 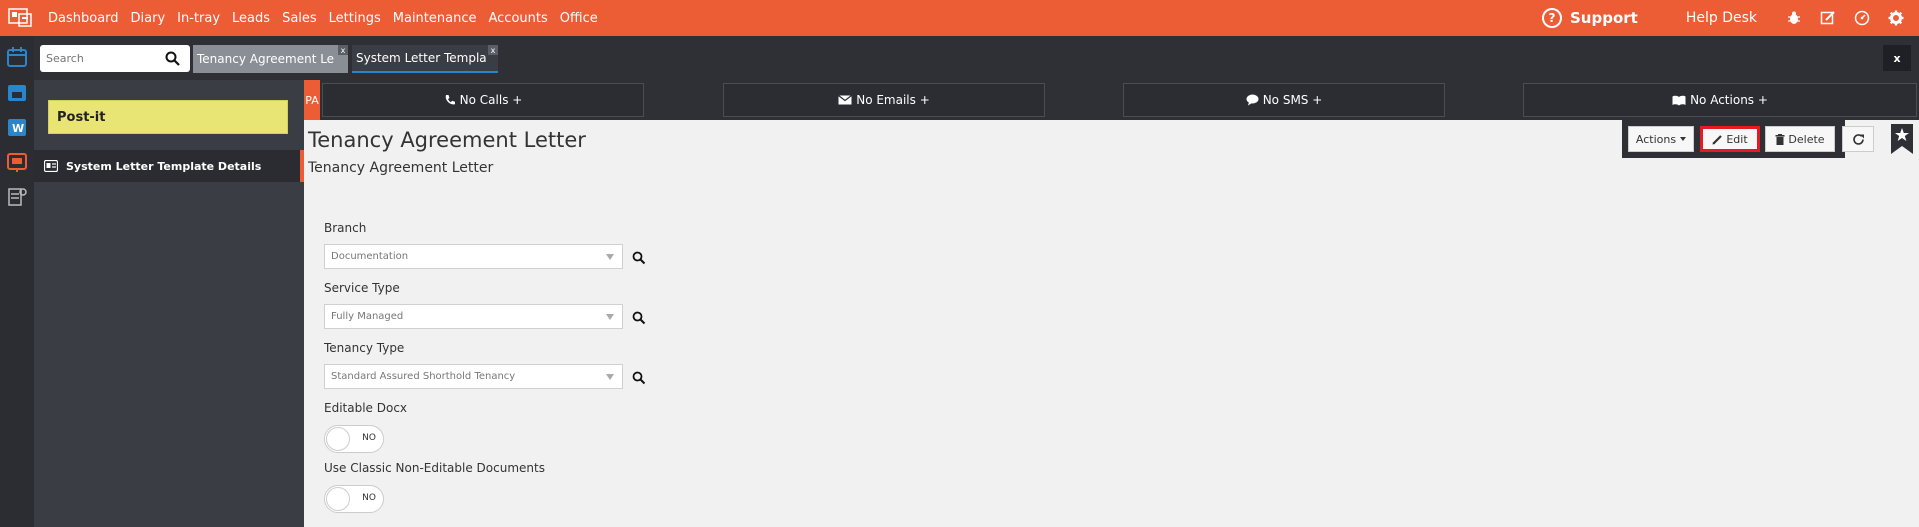 What do you see at coordinates (1292, 100) in the screenshot?
I see `sms-label: No SMS +` at bounding box center [1292, 100].